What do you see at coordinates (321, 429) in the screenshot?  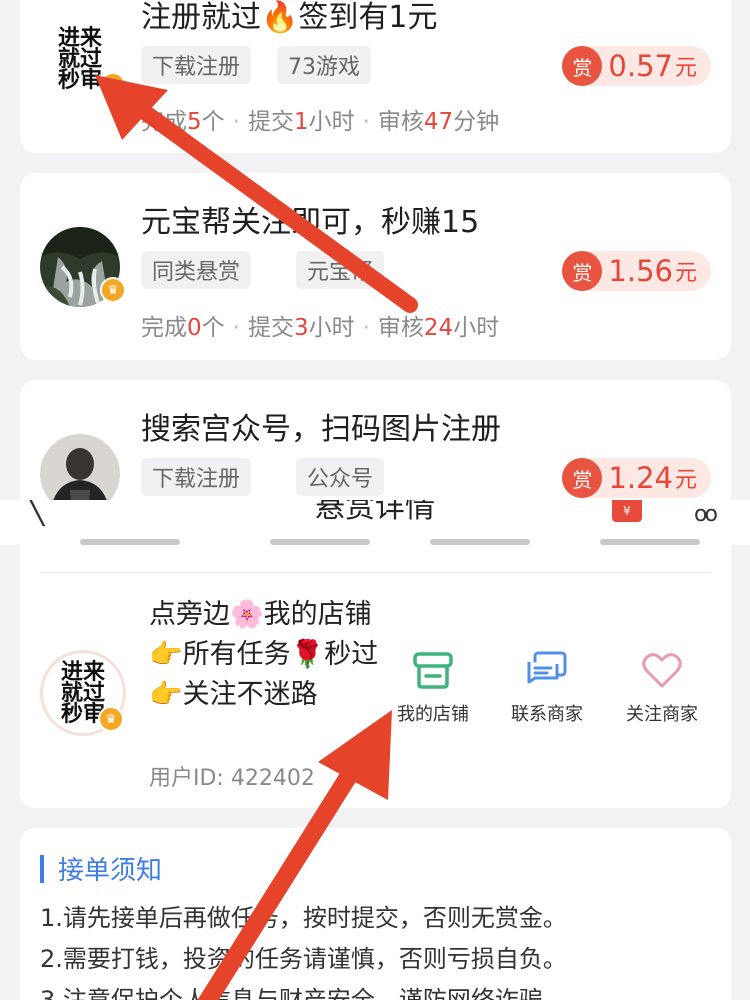 I see `task-title: 搜索宫众号，扫码图片注册` at bounding box center [321, 429].